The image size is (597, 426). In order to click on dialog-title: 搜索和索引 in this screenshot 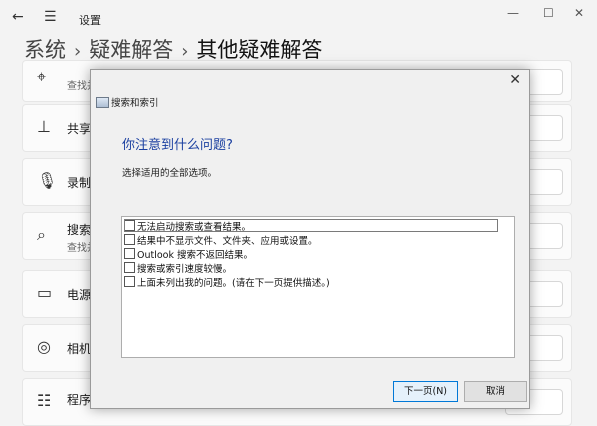, I will do `click(135, 103)`.